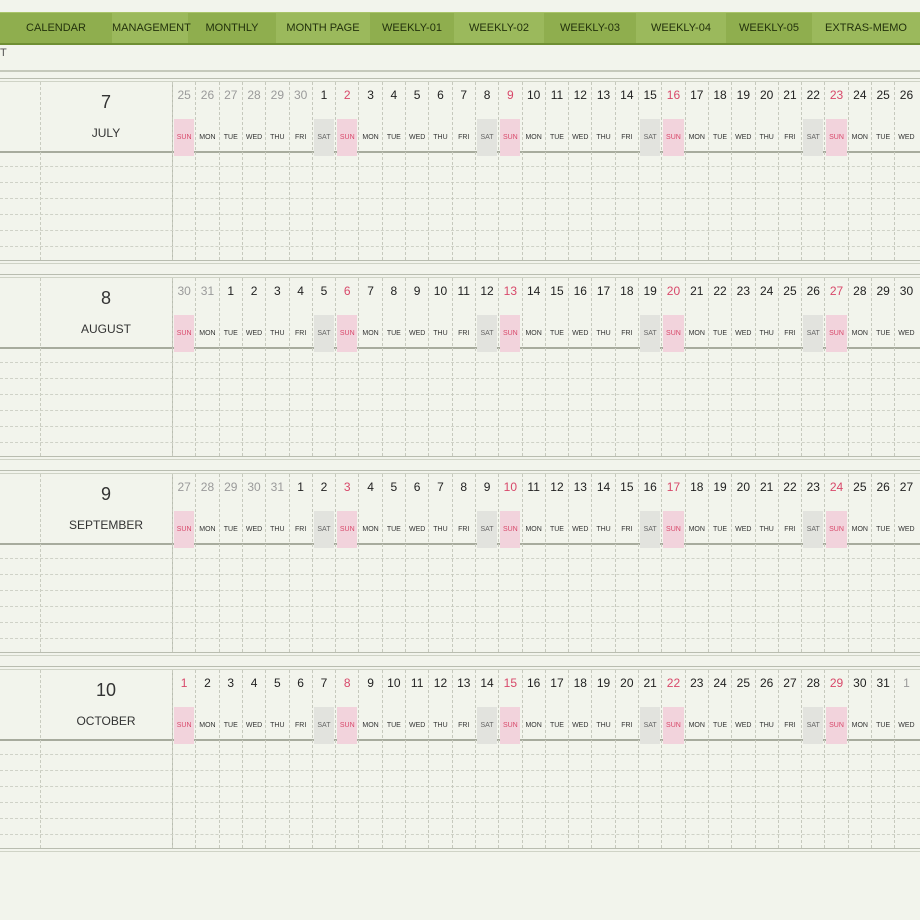 This screenshot has width=920, height=920. I want to click on day-column: 24 SUN, so click(835, 563).